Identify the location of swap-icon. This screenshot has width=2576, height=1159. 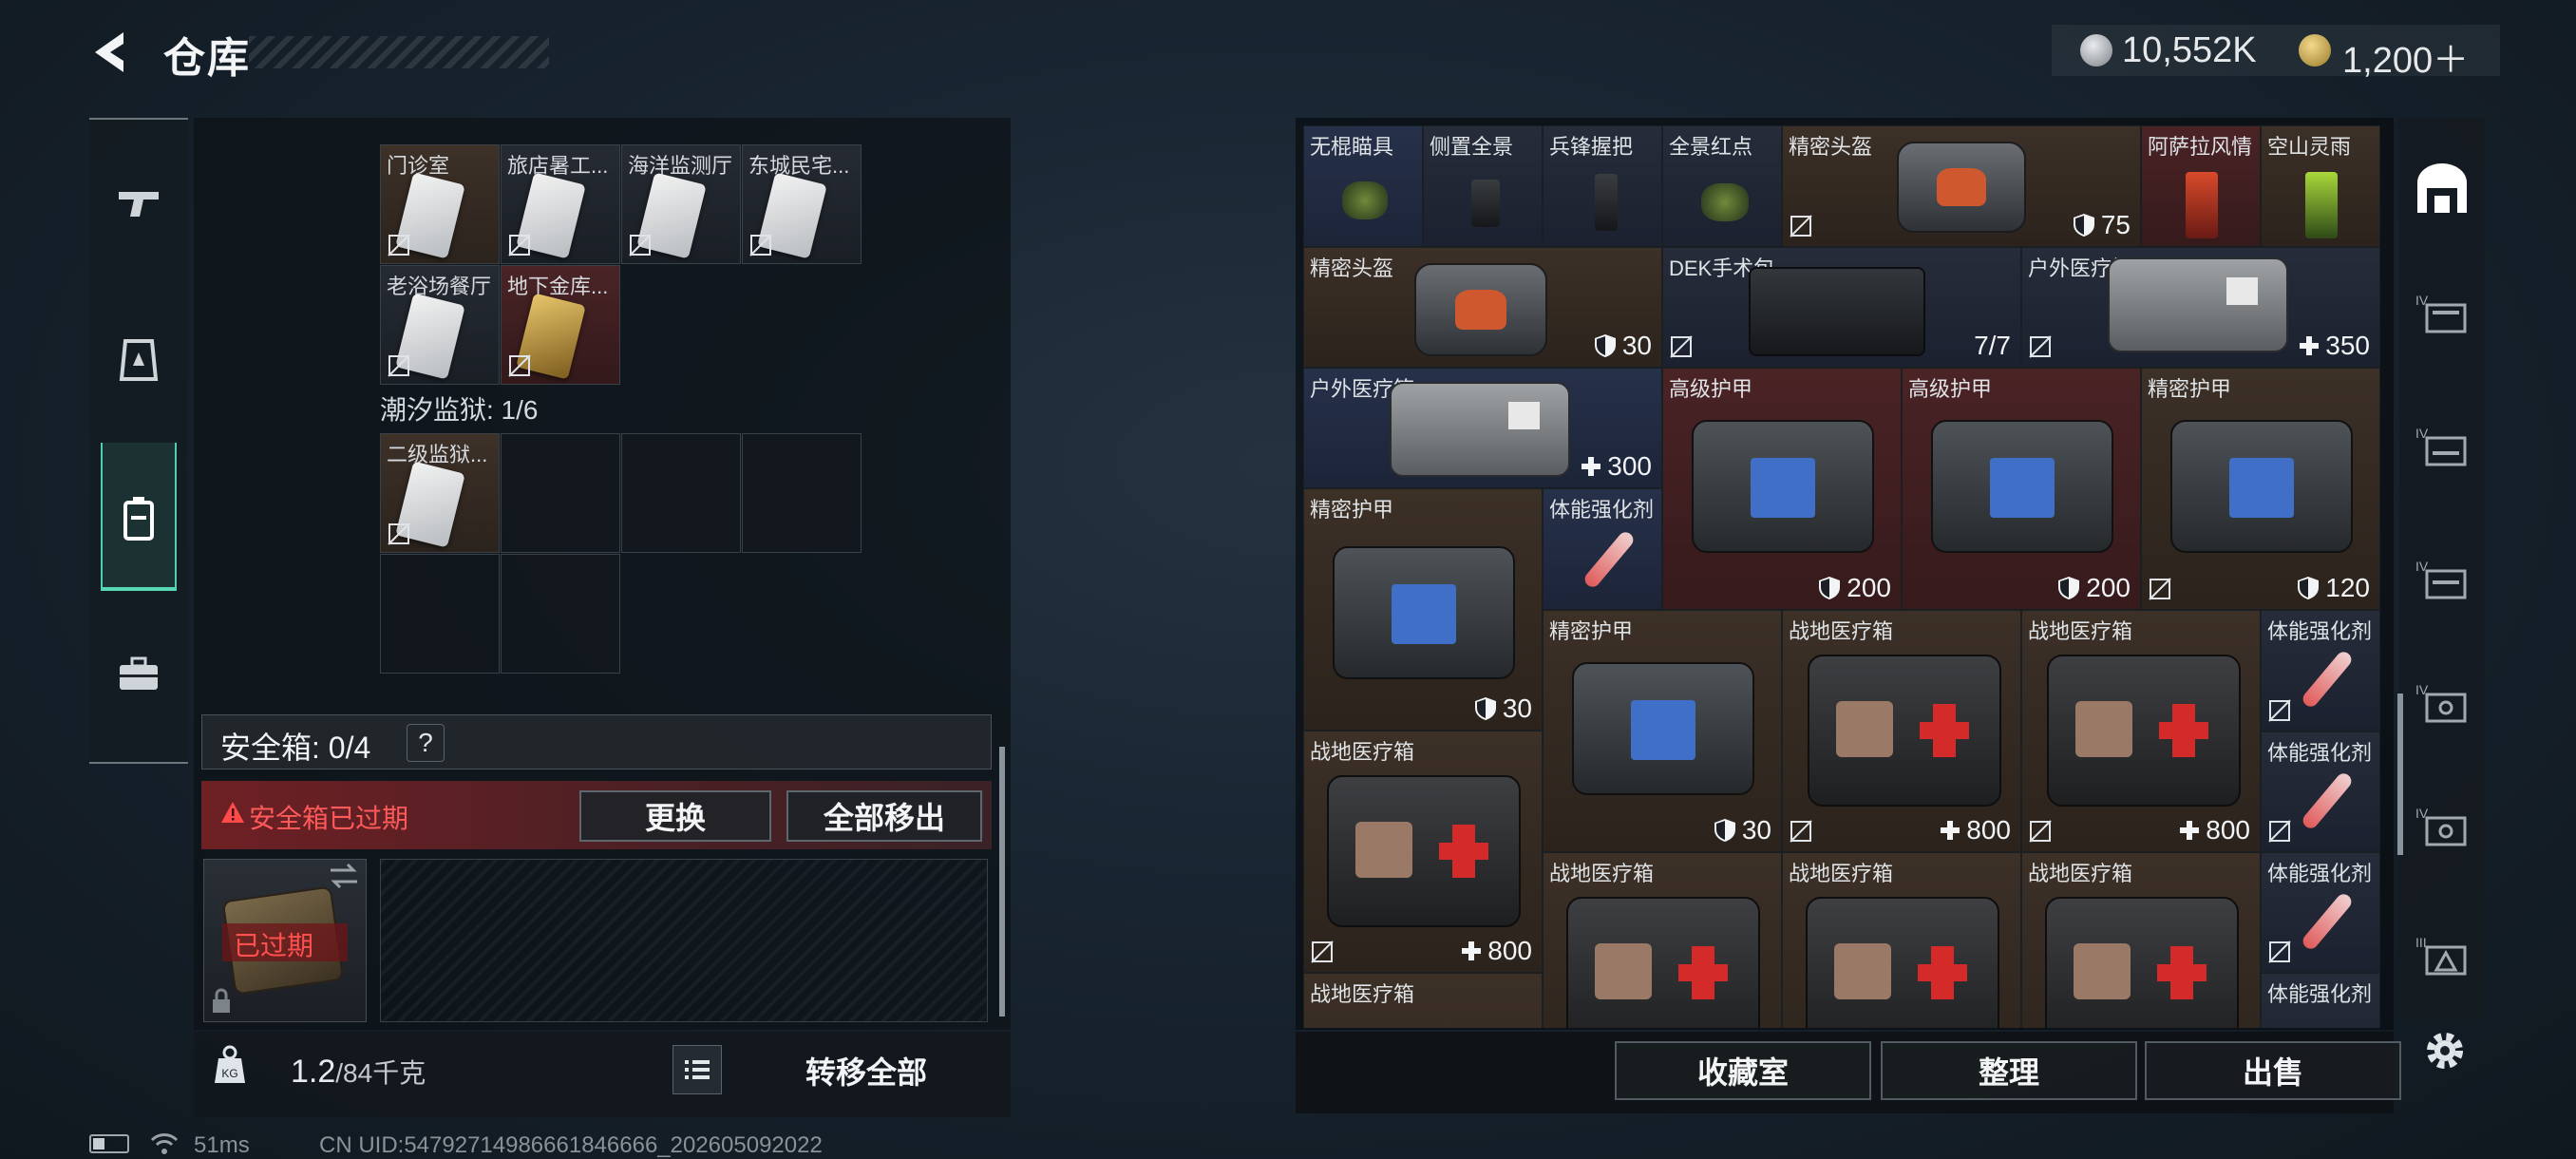
(344, 876).